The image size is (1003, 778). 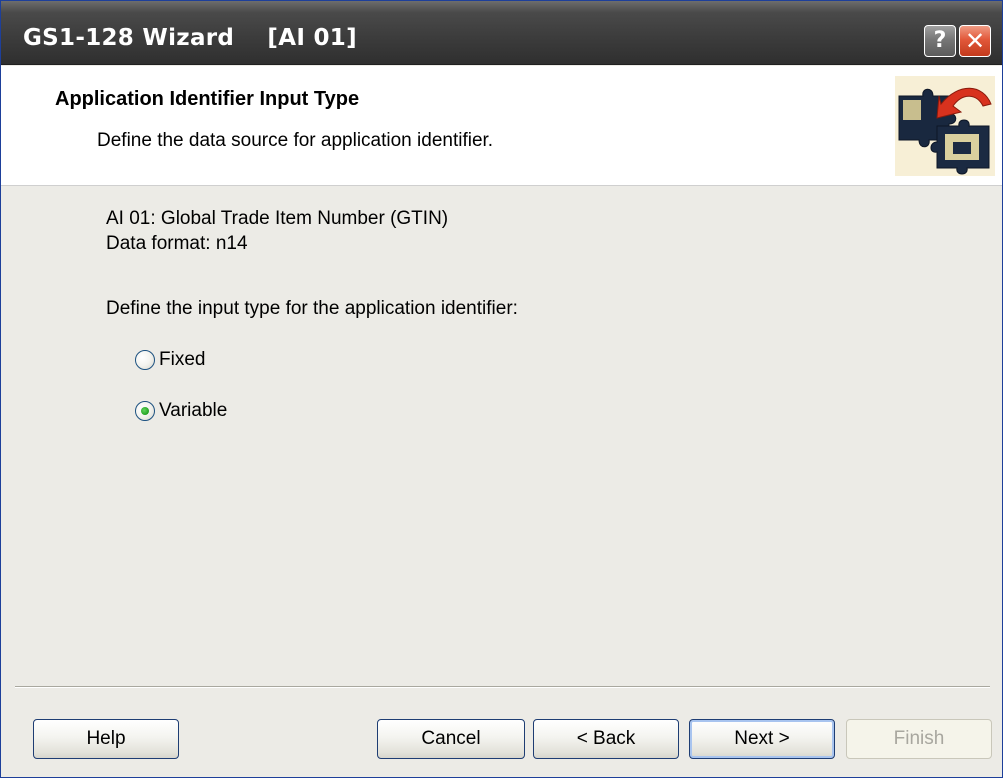 I want to click on footer-divider, so click(x=502, y=687).